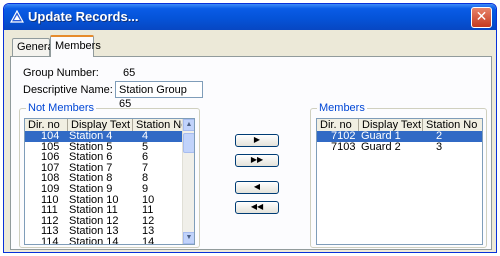 This screenshot has height=256, width=500. What do you see at coordinates (250, 17) in the screenshot?
I see `title-bar: Update Records... ✕` at bounding box center [250, 17].